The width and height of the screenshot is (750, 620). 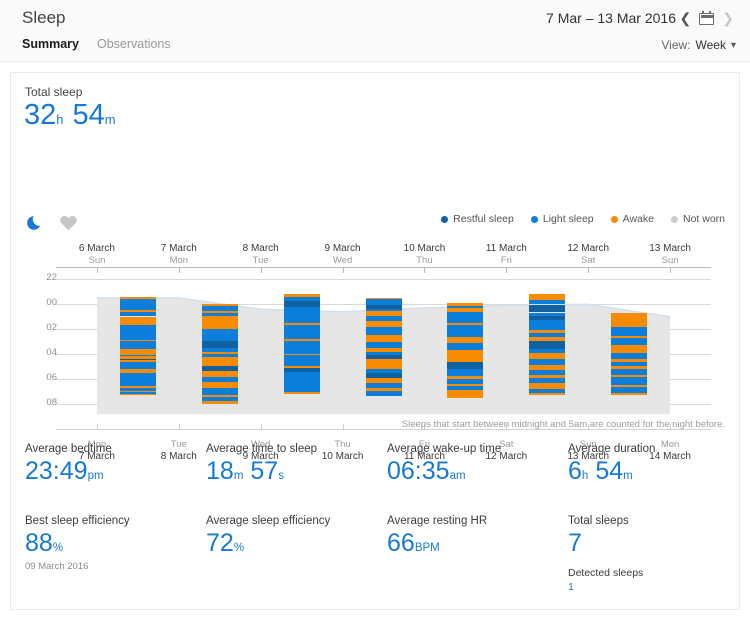 What do you see at coordinates (50, 44) in the screenshot?
I see `tab-summary: Summary` at bounding box center [50, 44].